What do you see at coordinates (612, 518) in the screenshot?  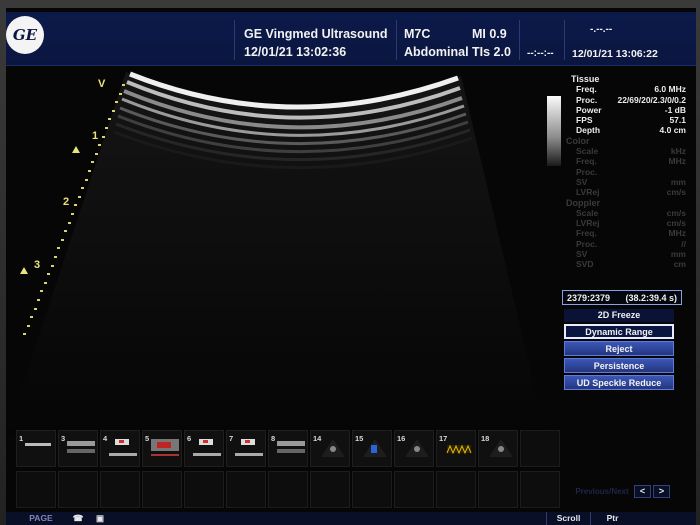 I see `pointer-button: Ptr` at bounding box center [612, 518].